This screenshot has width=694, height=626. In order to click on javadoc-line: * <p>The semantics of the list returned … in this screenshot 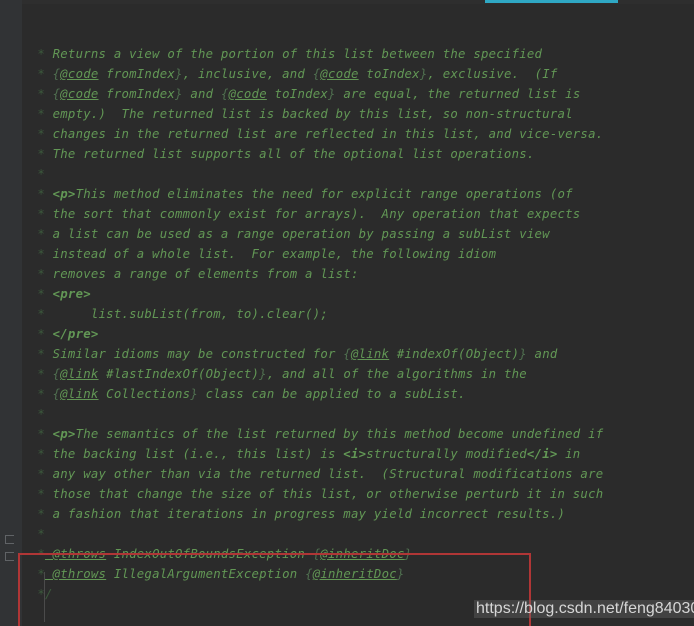, I will do `click(358, 434)`.